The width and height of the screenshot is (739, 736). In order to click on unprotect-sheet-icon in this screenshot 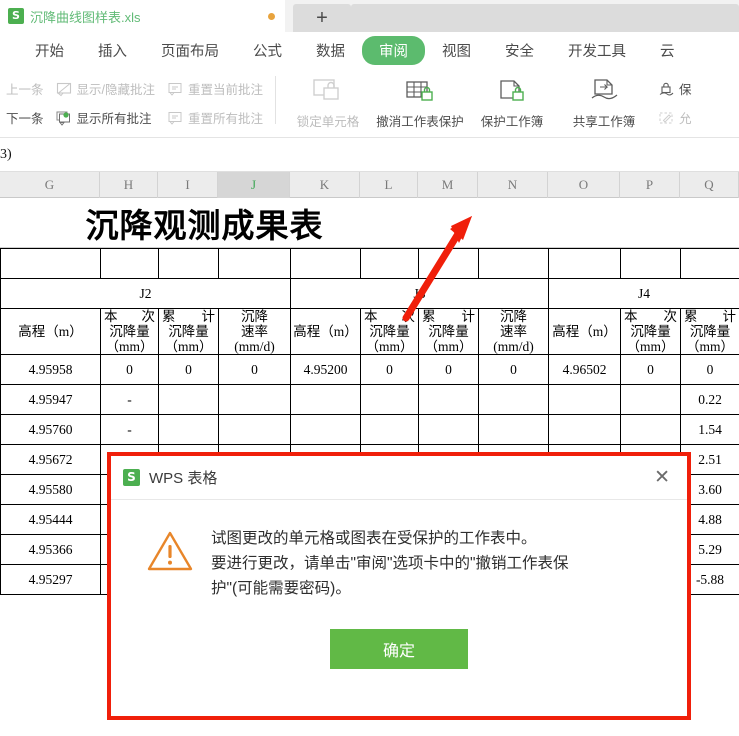, I will do `click(419, 90)`.